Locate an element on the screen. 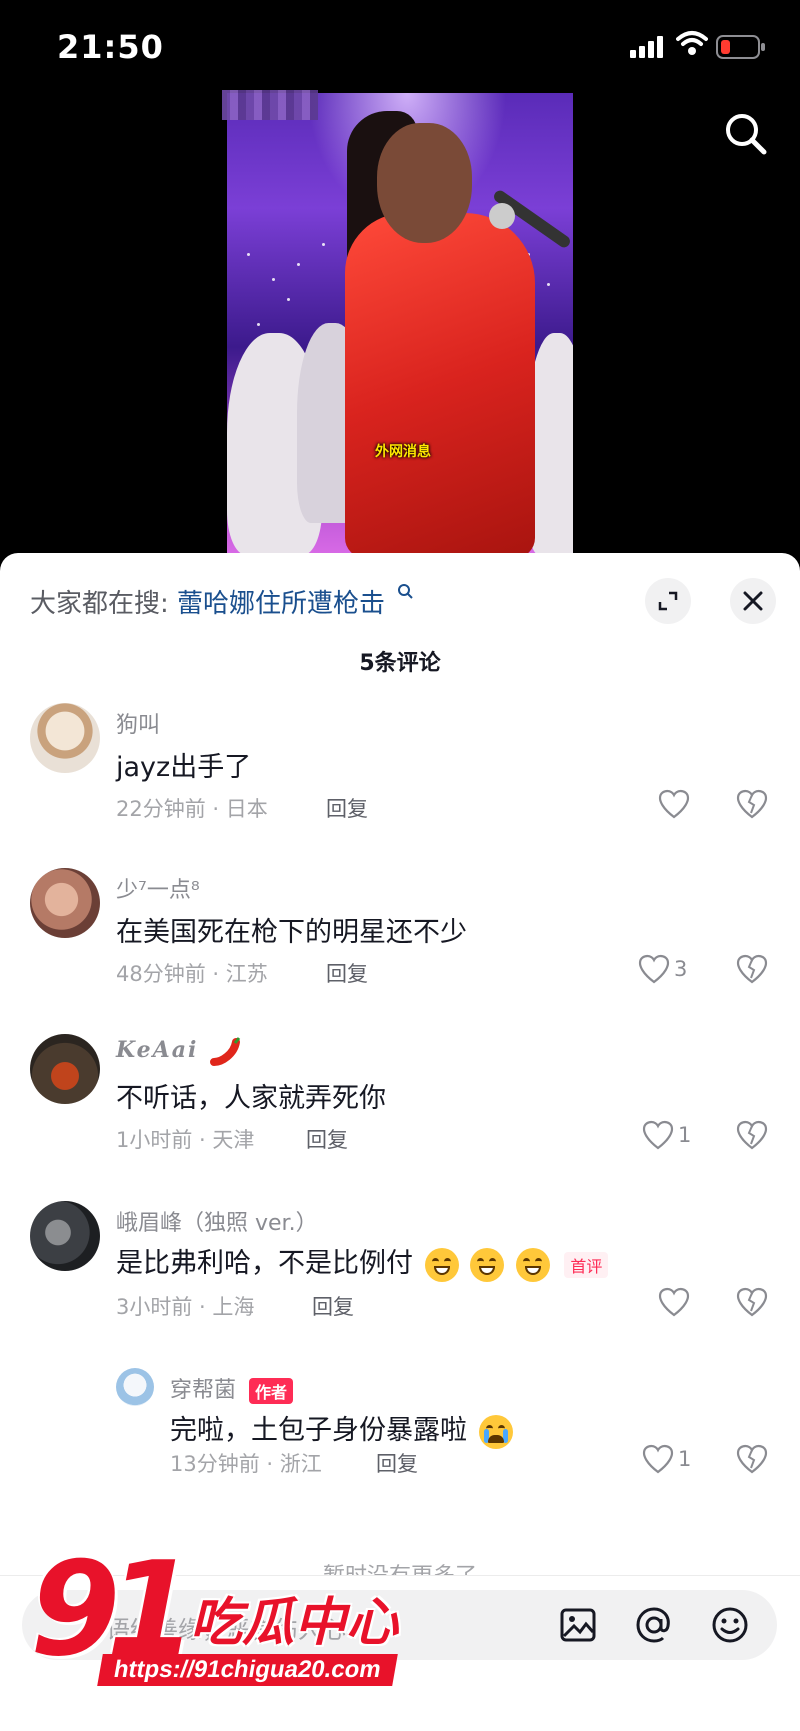 This screenshot has height=1731, width=800. close-icon is located at coordinates (753, 601).